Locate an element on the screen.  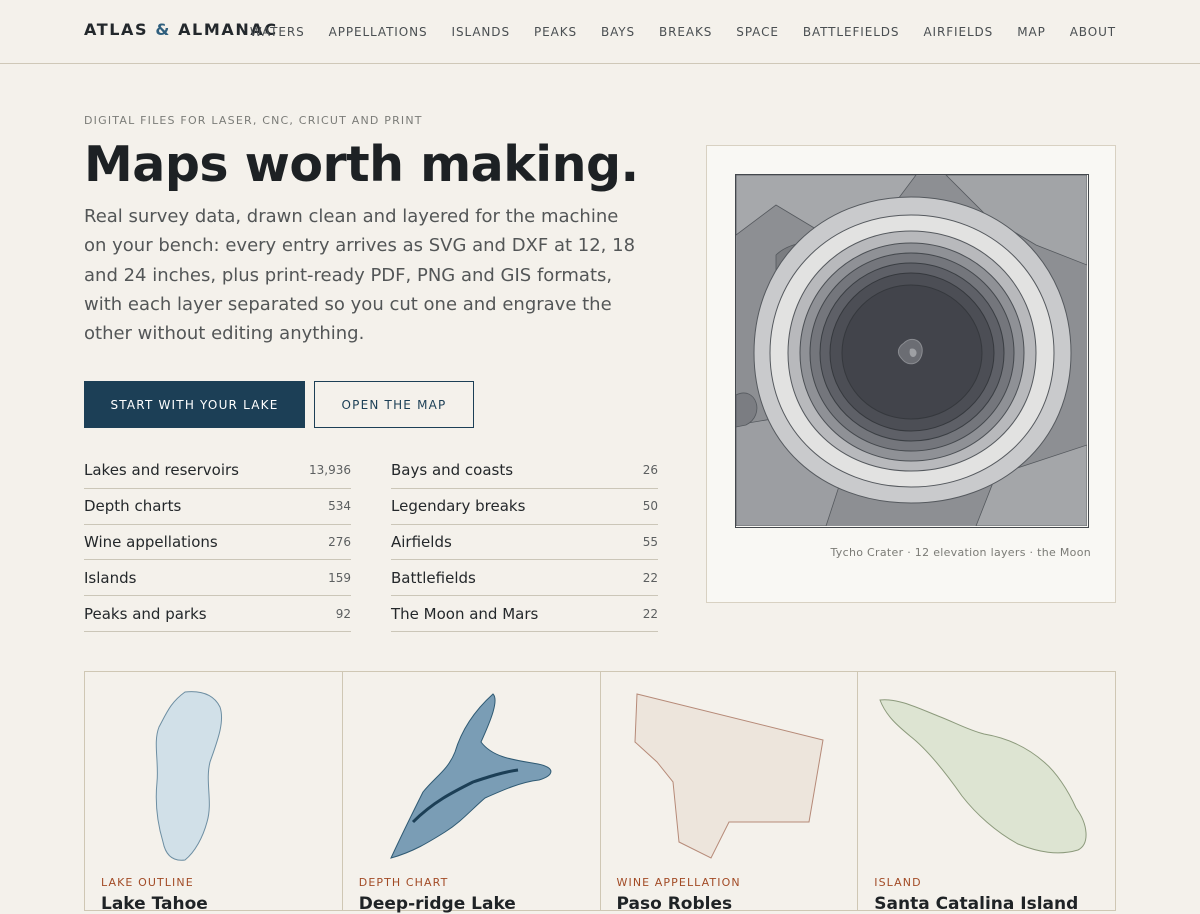
category-count: 534 is located at coordinates (339, 506).